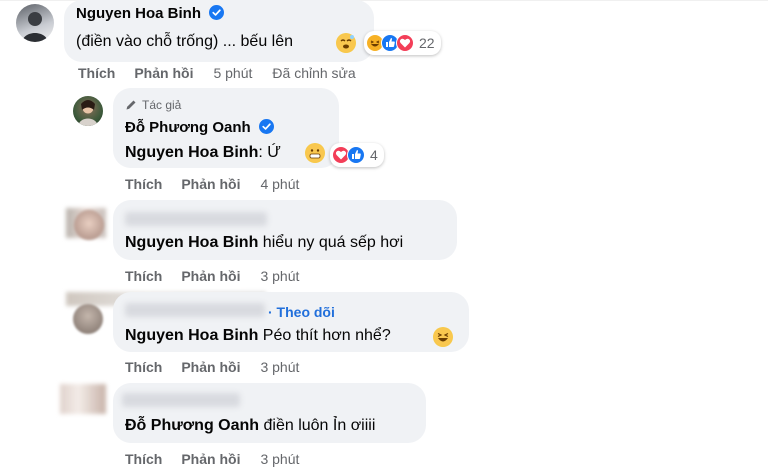 This screenshot has width=768, height=474. What do you see at coordinates (232, 73) in the screenshot?
I see `comment-timestamp: 5 phút` at bounding box center [232, 73].